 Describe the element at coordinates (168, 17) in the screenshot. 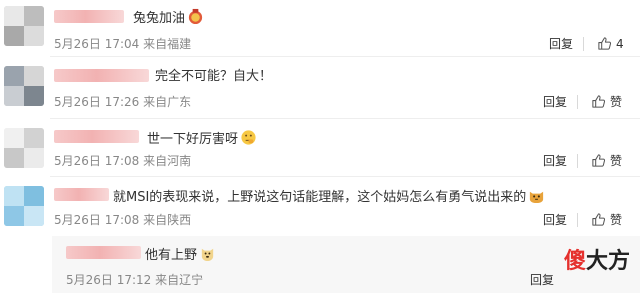

I see `comment-text: 兔兔加油` at that location.